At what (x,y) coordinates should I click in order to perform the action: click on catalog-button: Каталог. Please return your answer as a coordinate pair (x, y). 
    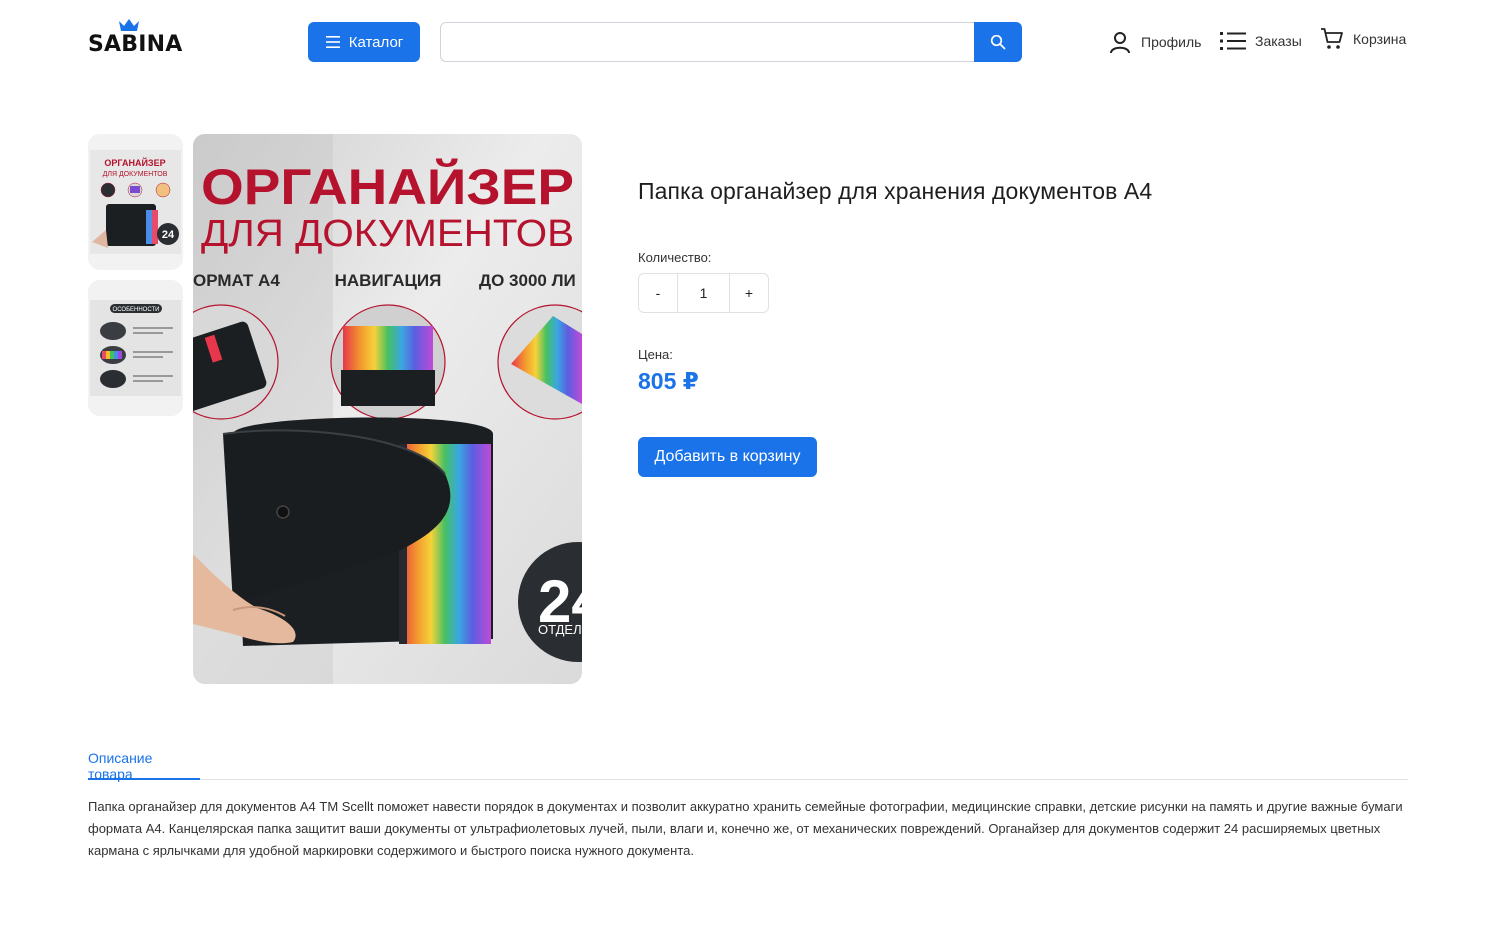
    Looking at the image, I should click on (364, 42).